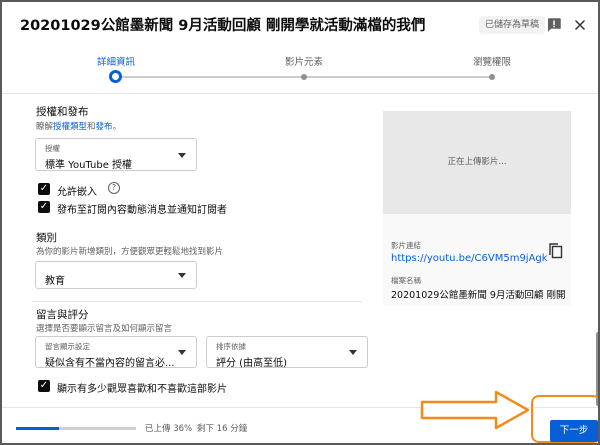 Image resolution: width=600 pixels, height=445 pixels. Describe the element at coordinates (554, 25) in the screenshot. I see `feedback-icon` at that location.